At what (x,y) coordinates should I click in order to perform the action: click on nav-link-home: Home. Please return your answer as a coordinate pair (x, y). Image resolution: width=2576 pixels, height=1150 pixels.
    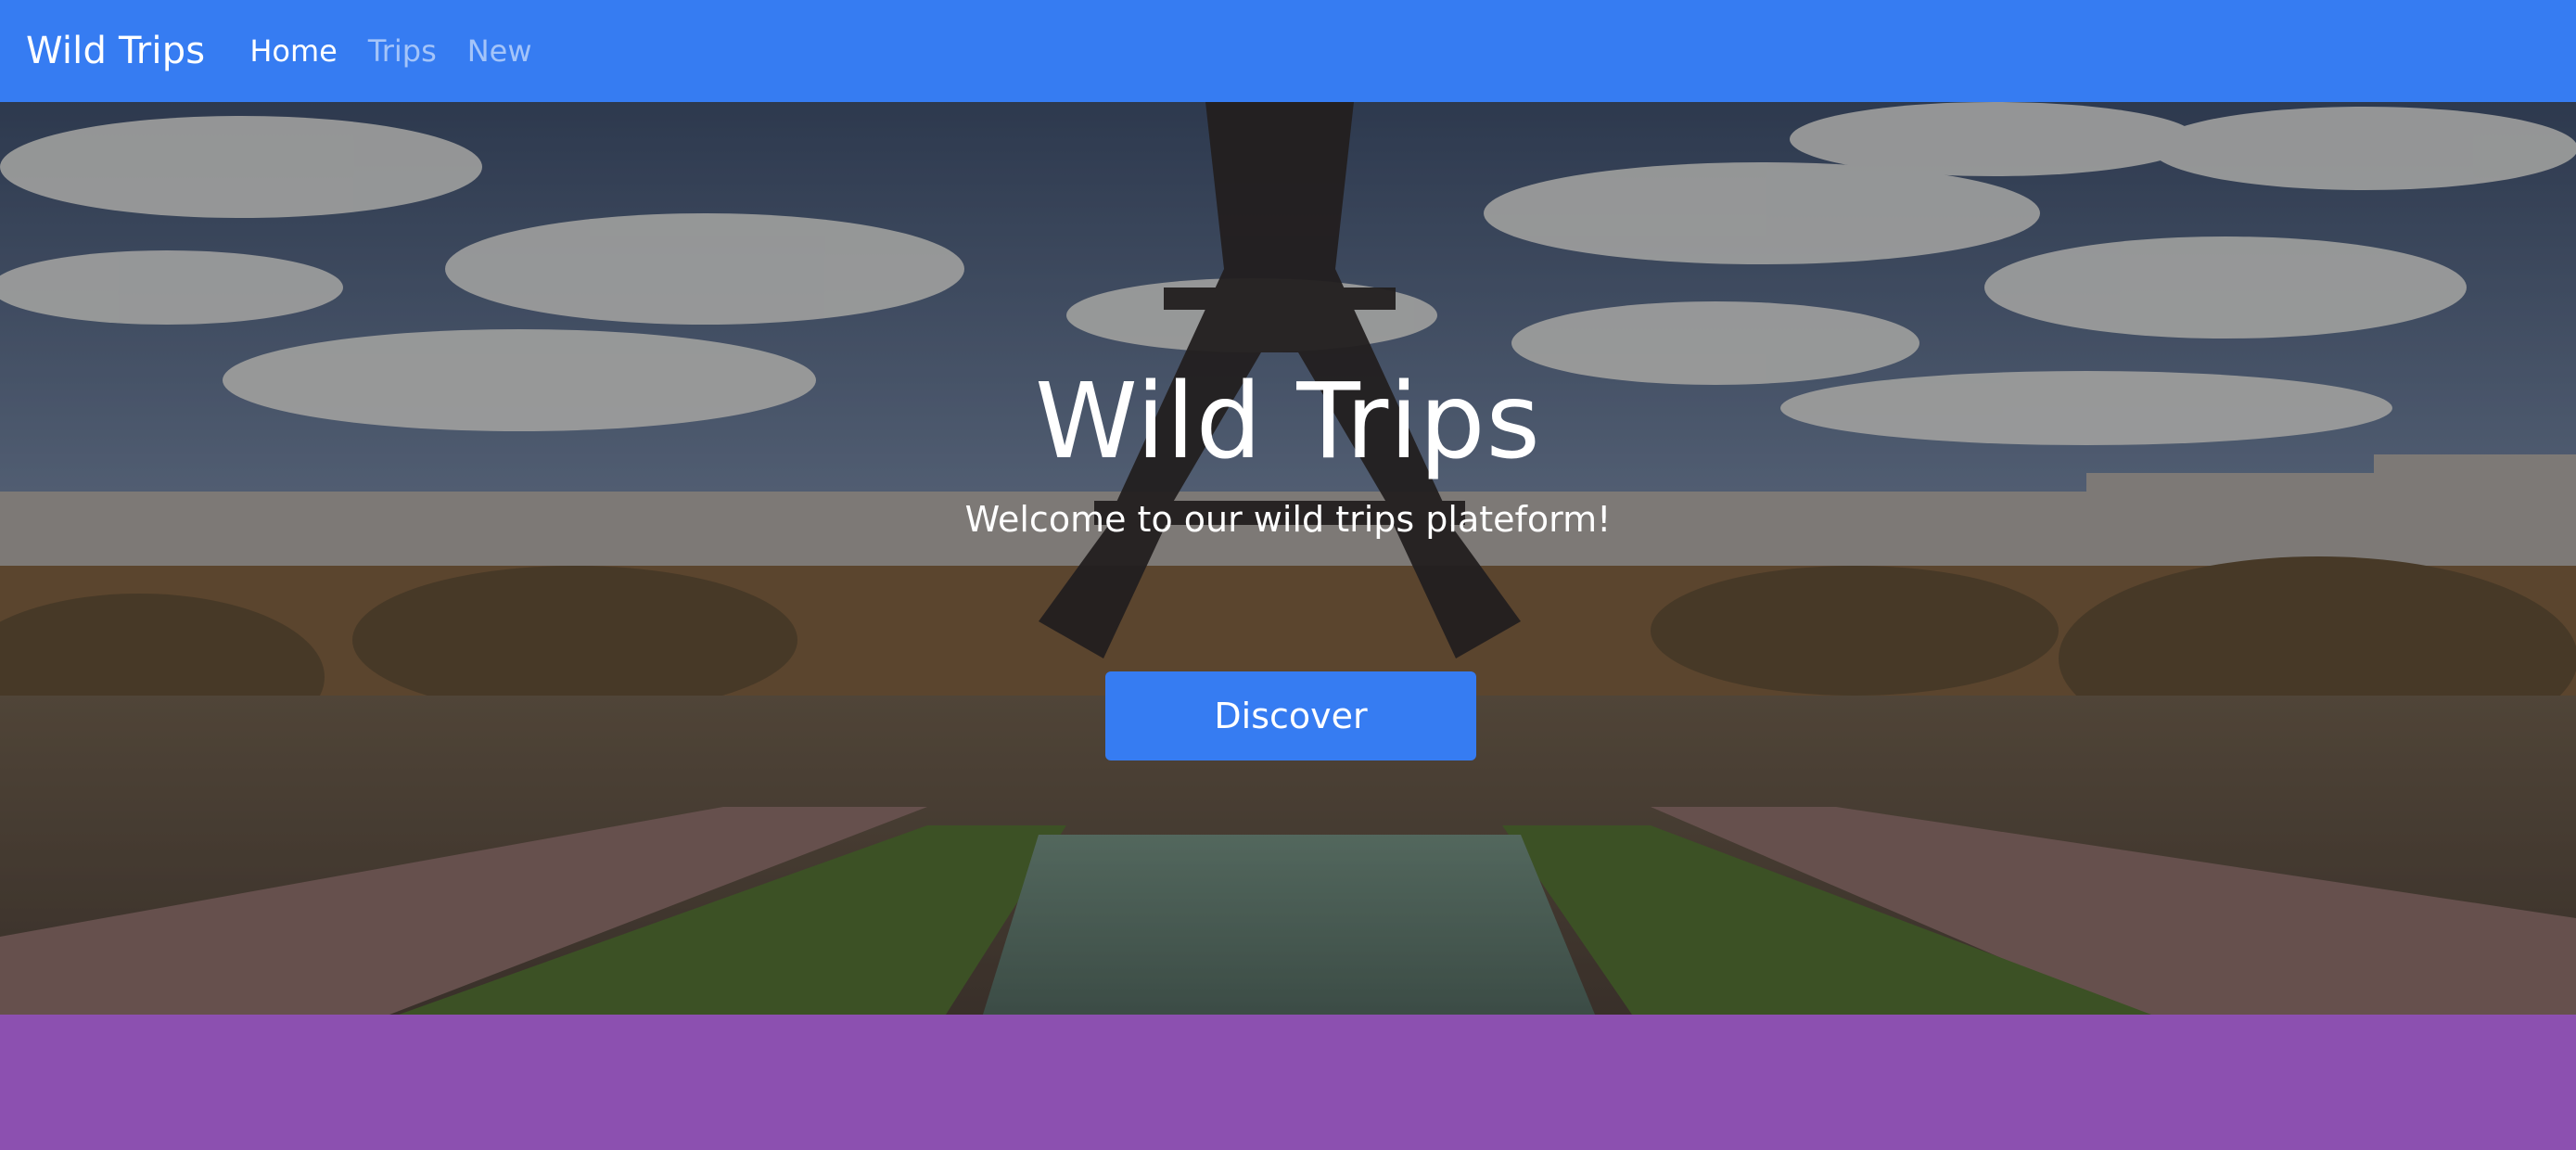
    Looking at the image, I should click on (293, 51).